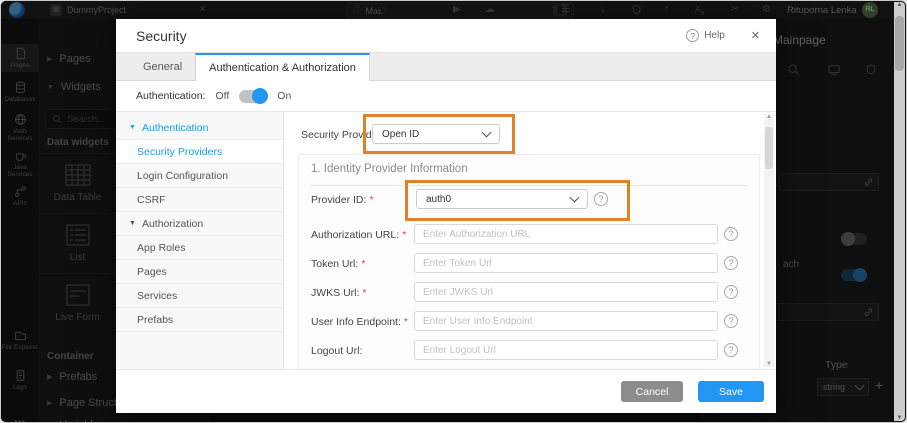 This screenshot has height=423, width=907. Describe the element at coordinates (172, 223) in the screenshot. I see `nav-label: Authorization` at that location.